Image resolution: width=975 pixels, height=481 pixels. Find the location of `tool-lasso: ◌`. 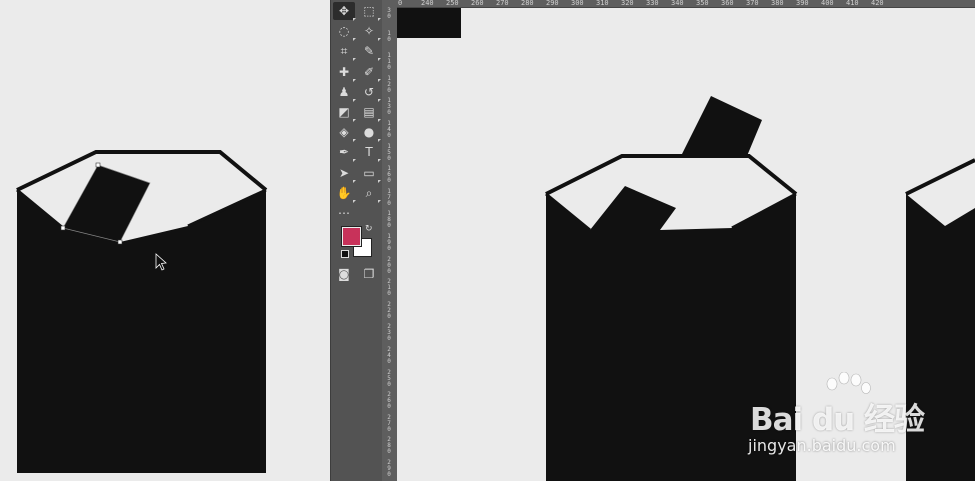

tool-lasso: ◌ is located at coordinates (344, 32).